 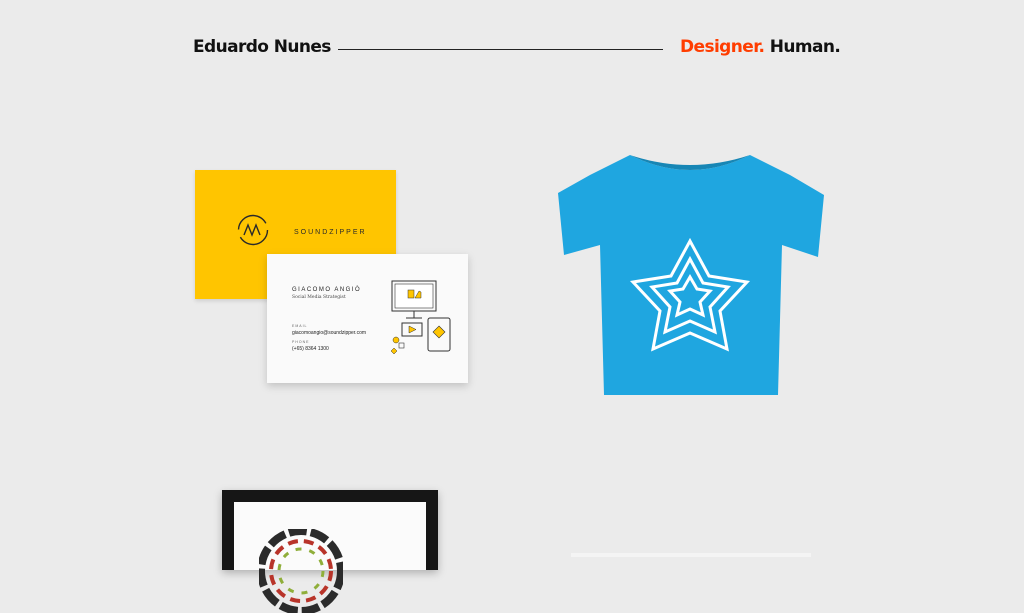 What do you see at coordinates (301, 571) in the screenshot?
I see `circular-graphic-icon` at bounding box center [301, 571].